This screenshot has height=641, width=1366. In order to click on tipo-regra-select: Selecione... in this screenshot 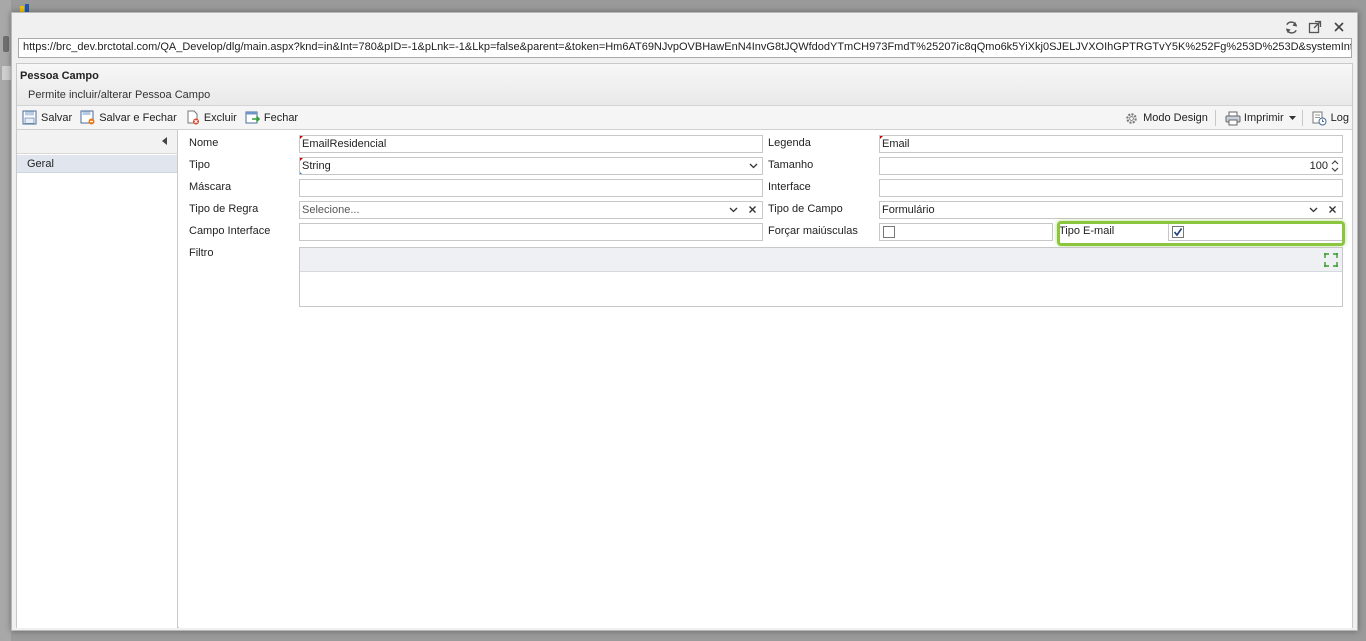, I will do `click(531, 210)`.